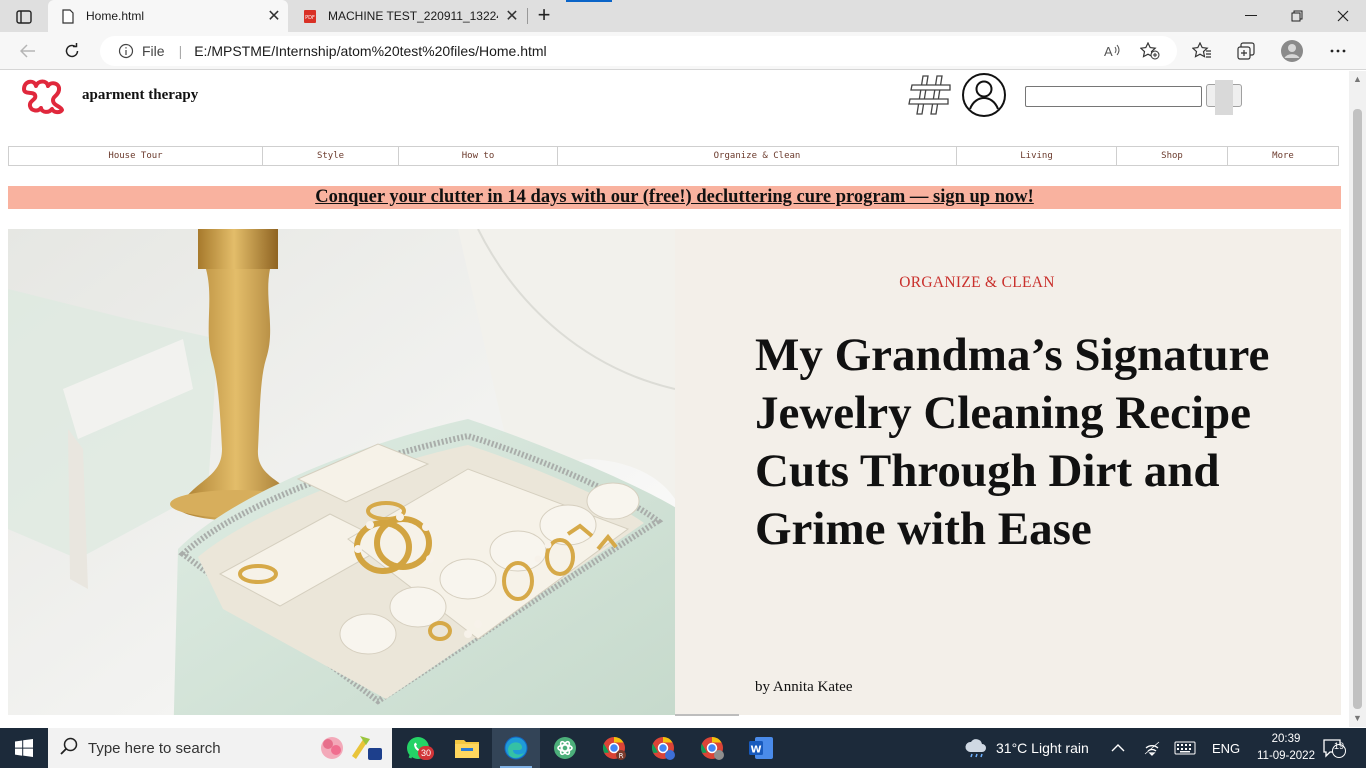 The image size is (1366, 768). I want to click on article-category: ORGANIZE & CLEAN, so click(977, 283).